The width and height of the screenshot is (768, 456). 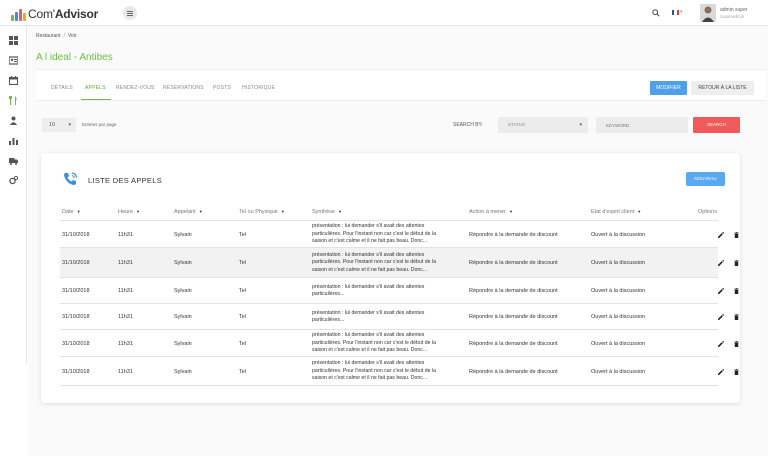 I want to click on breadcrumb-root: Restaurant, so click(x=48, y=36).